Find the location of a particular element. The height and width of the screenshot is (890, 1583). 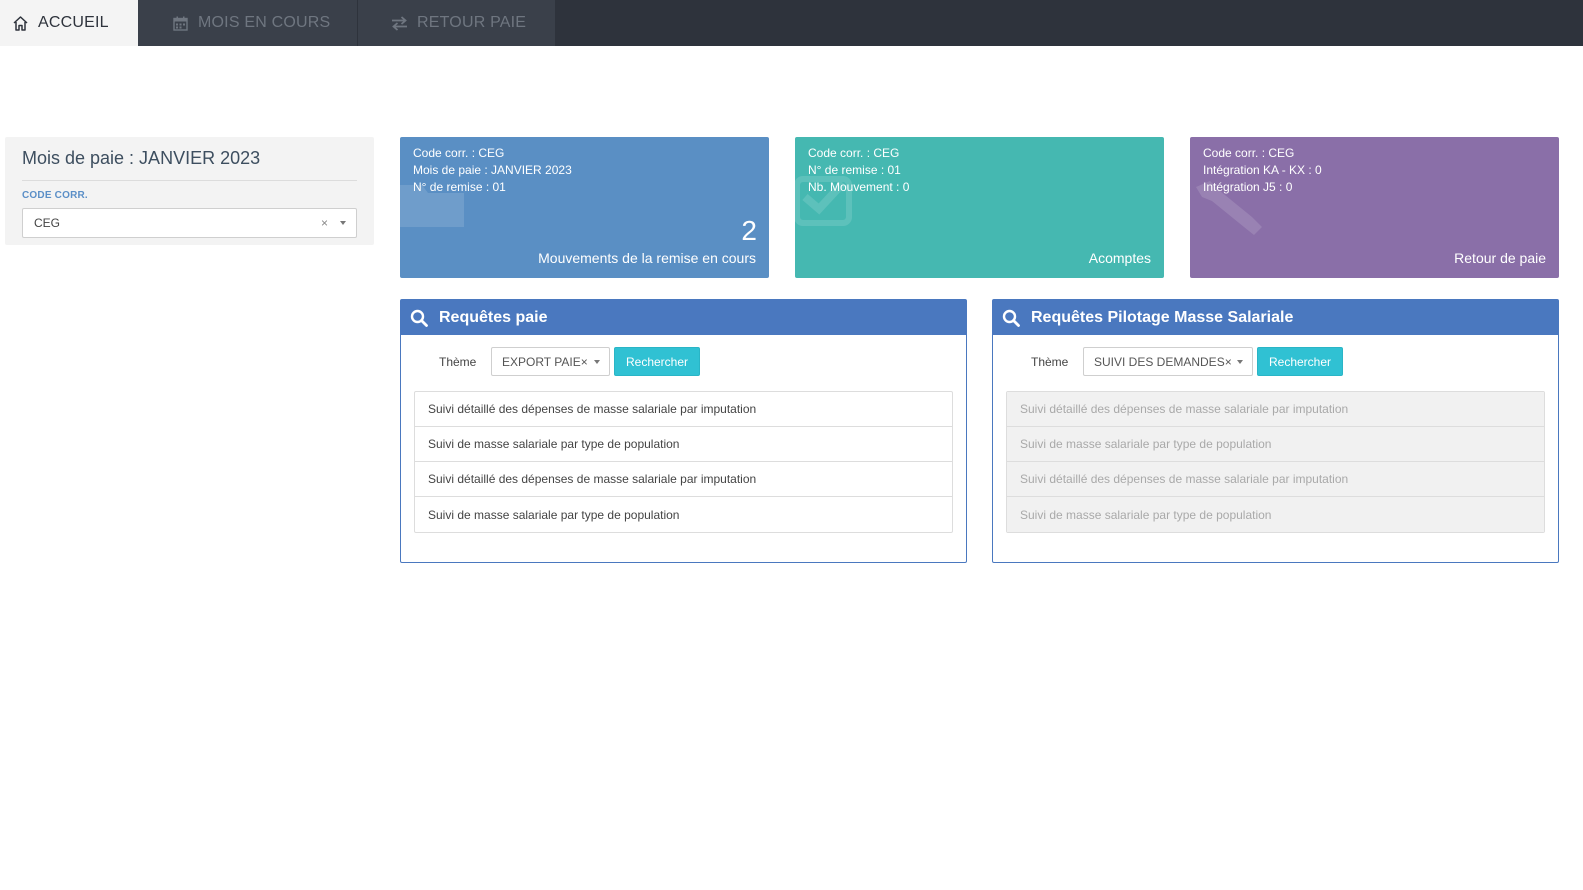

theme-form: Thème SUIVI DES DEMANDES× Rechercher is located at coordinates (1275, 363).